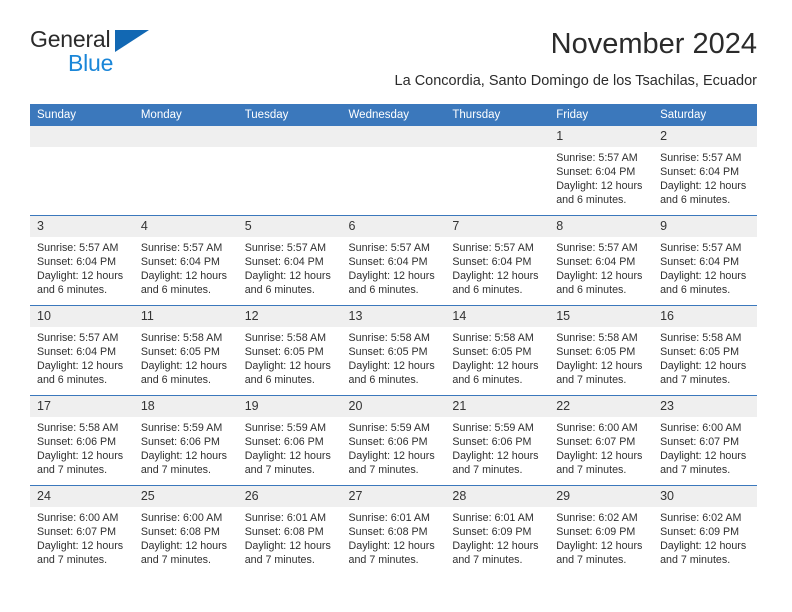 The width and height of the screenshot is (792, 612). Describe the element at coordinates (393, 406) in the screenshot. I see `day-number: 20` at that location.